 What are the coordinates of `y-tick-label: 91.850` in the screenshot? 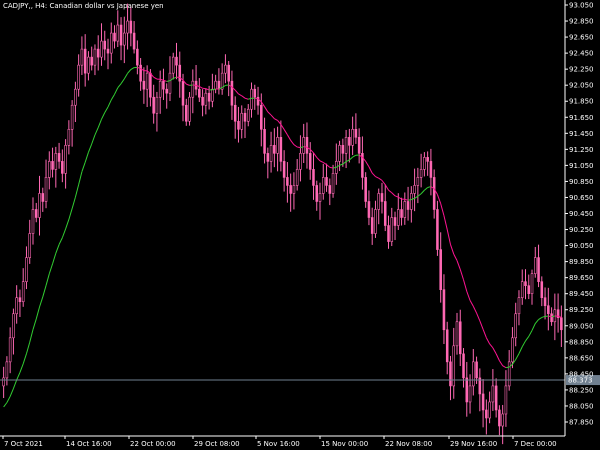 It's located at (581, 102).